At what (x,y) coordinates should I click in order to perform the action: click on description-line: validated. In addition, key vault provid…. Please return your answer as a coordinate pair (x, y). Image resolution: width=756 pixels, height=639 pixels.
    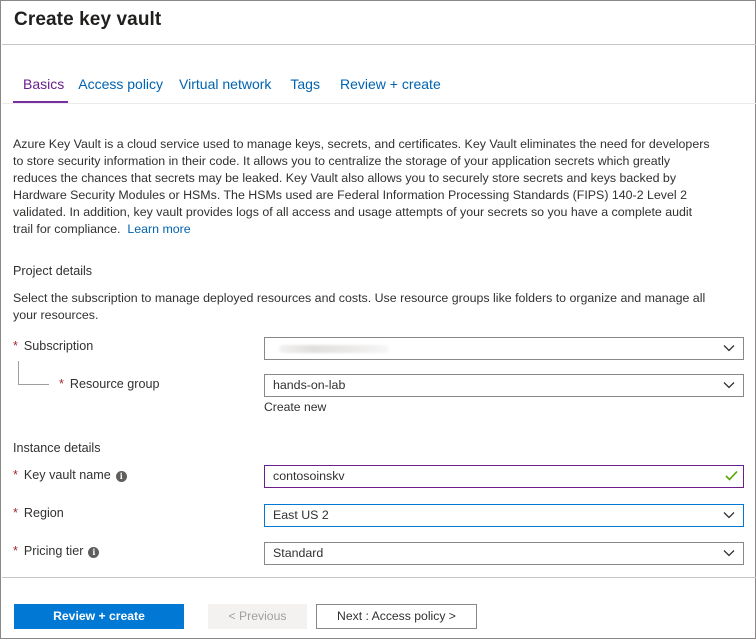
    Looking at the image, I should click on (353, 212).